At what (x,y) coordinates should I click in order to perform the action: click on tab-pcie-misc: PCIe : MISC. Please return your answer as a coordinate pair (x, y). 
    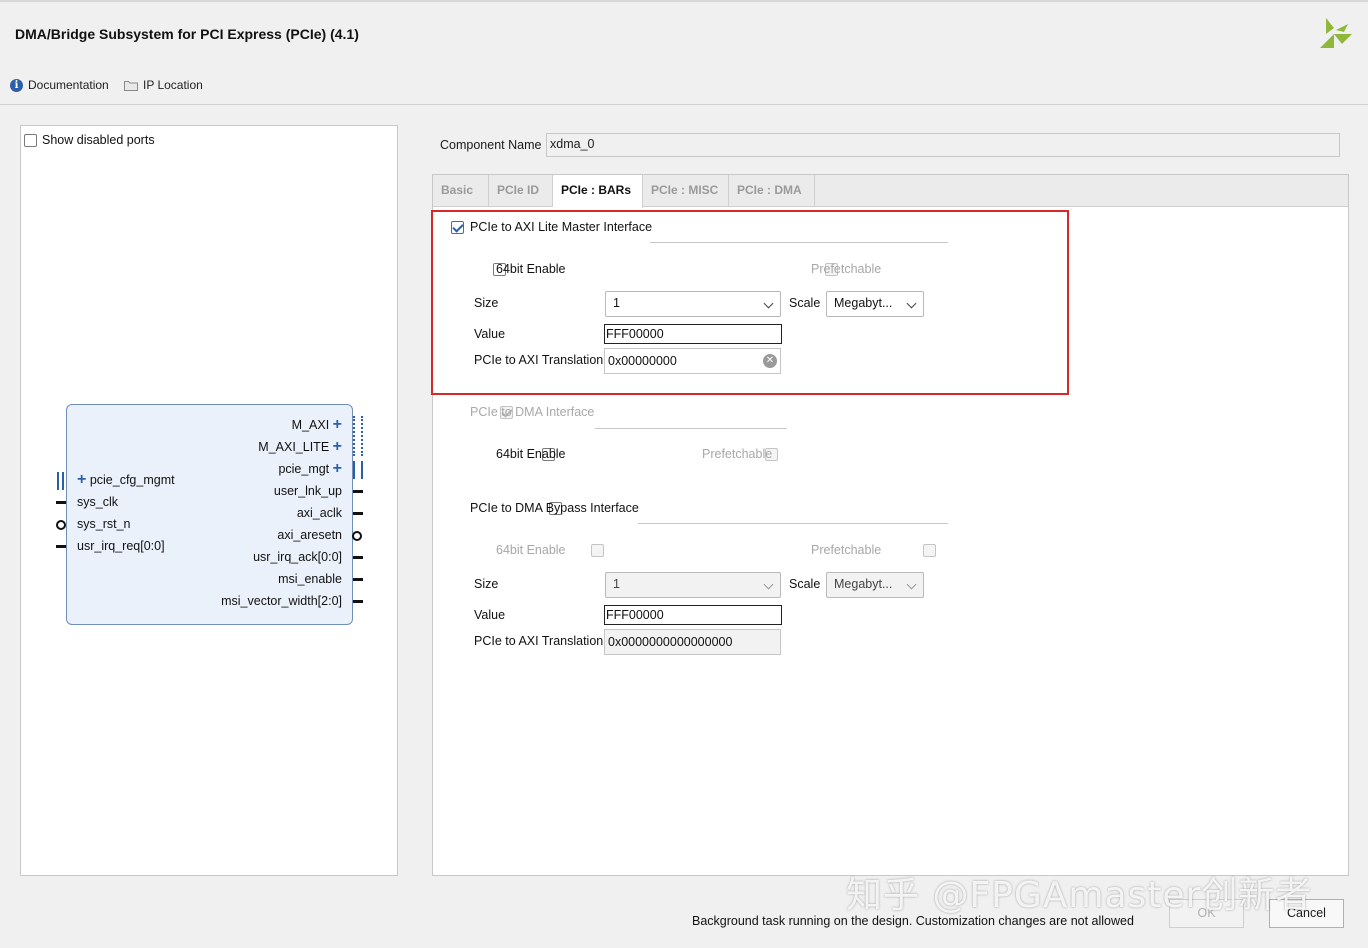
    Looking at the image, I should click on (686, 191).